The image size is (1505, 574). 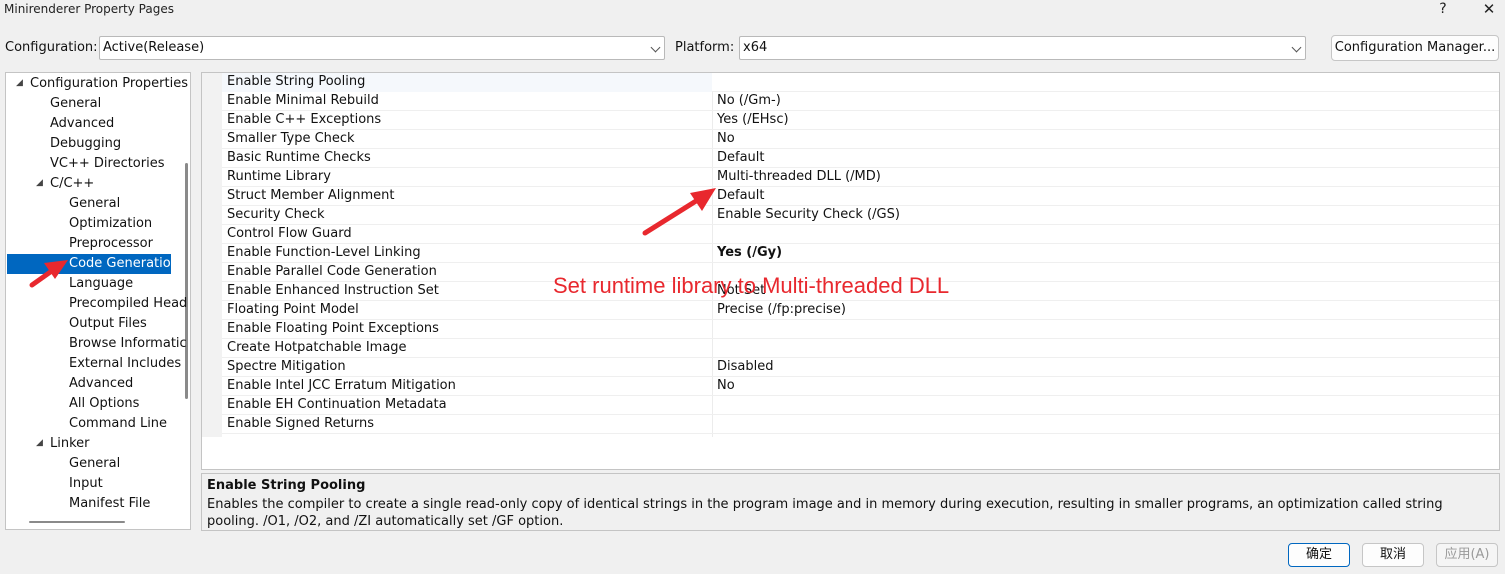 What do you see at coordinates (337, 404) in the screenshot?
I see `property-name: Enable EH Continuation Metadata` at bounding box center [337, 404].